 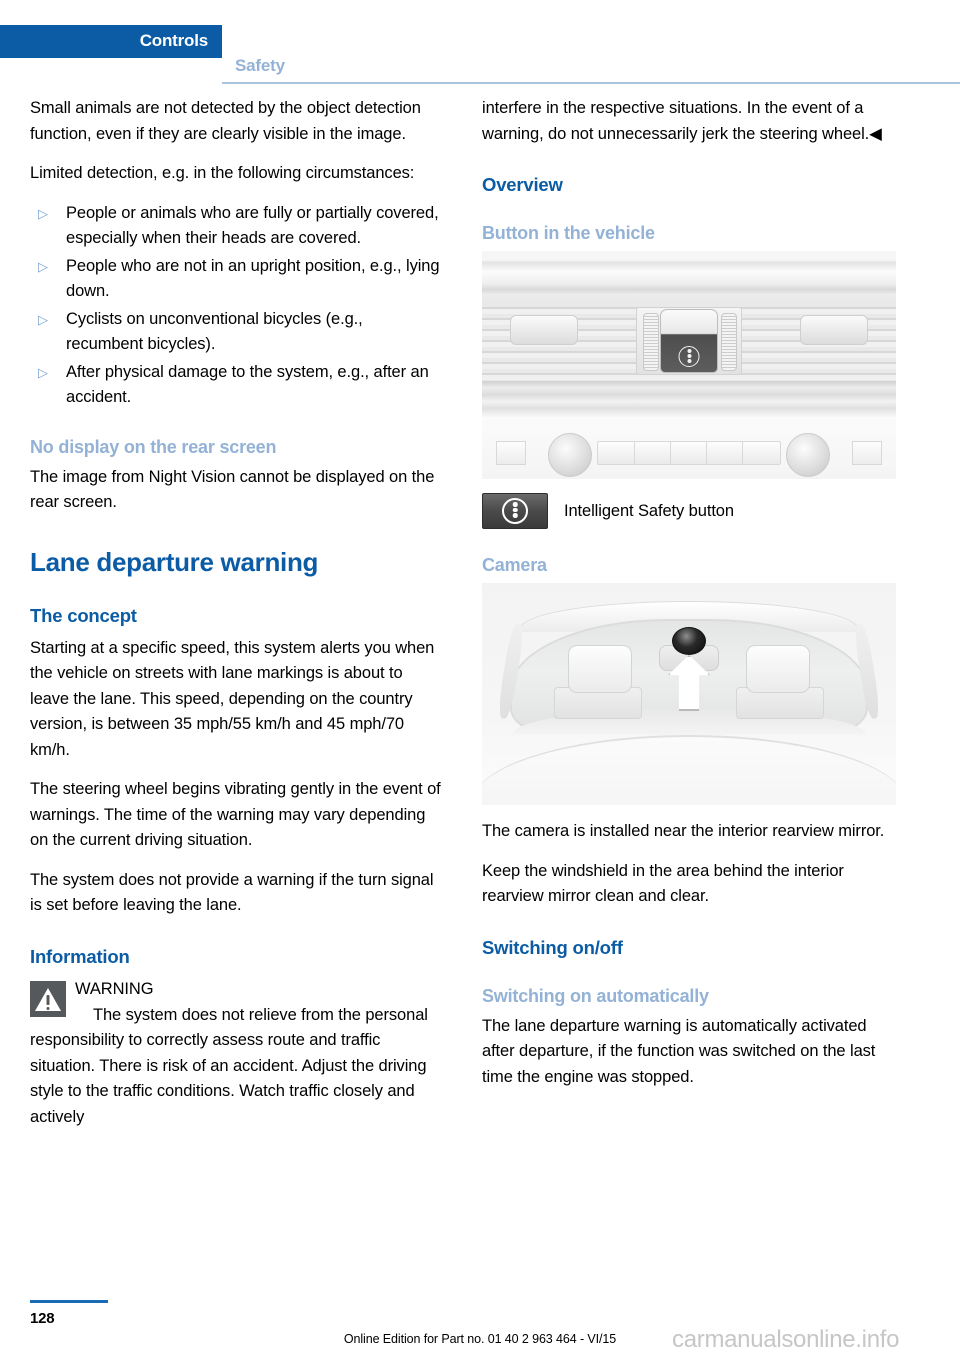 I want to click on header-divider-rule, so click(x=591, y=83).